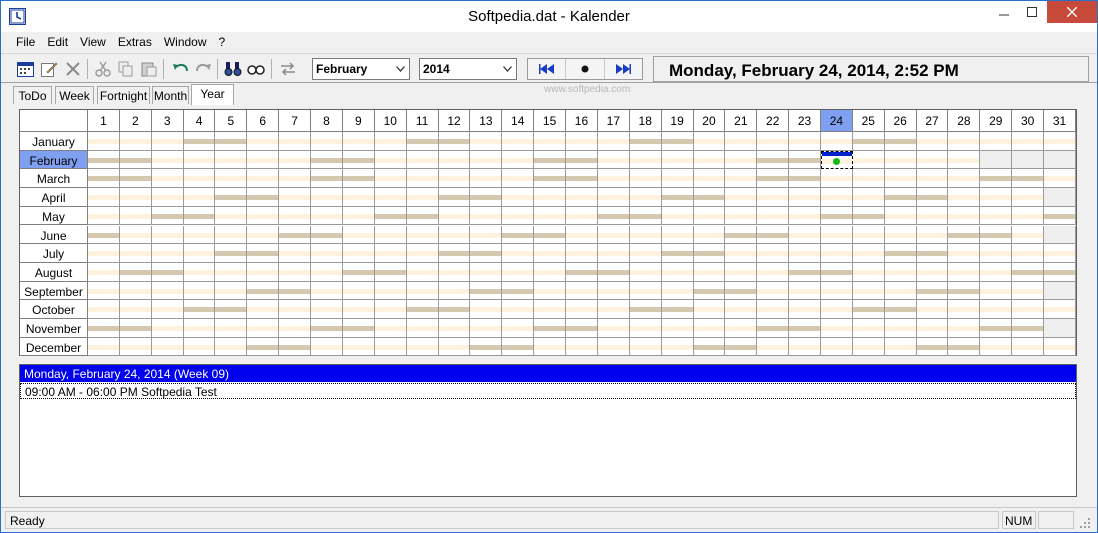 This screenshot has height=533, width=1098. Describe the element at coordinates (25, 69) in the screenshot. I see `calendar-icon` at that location.